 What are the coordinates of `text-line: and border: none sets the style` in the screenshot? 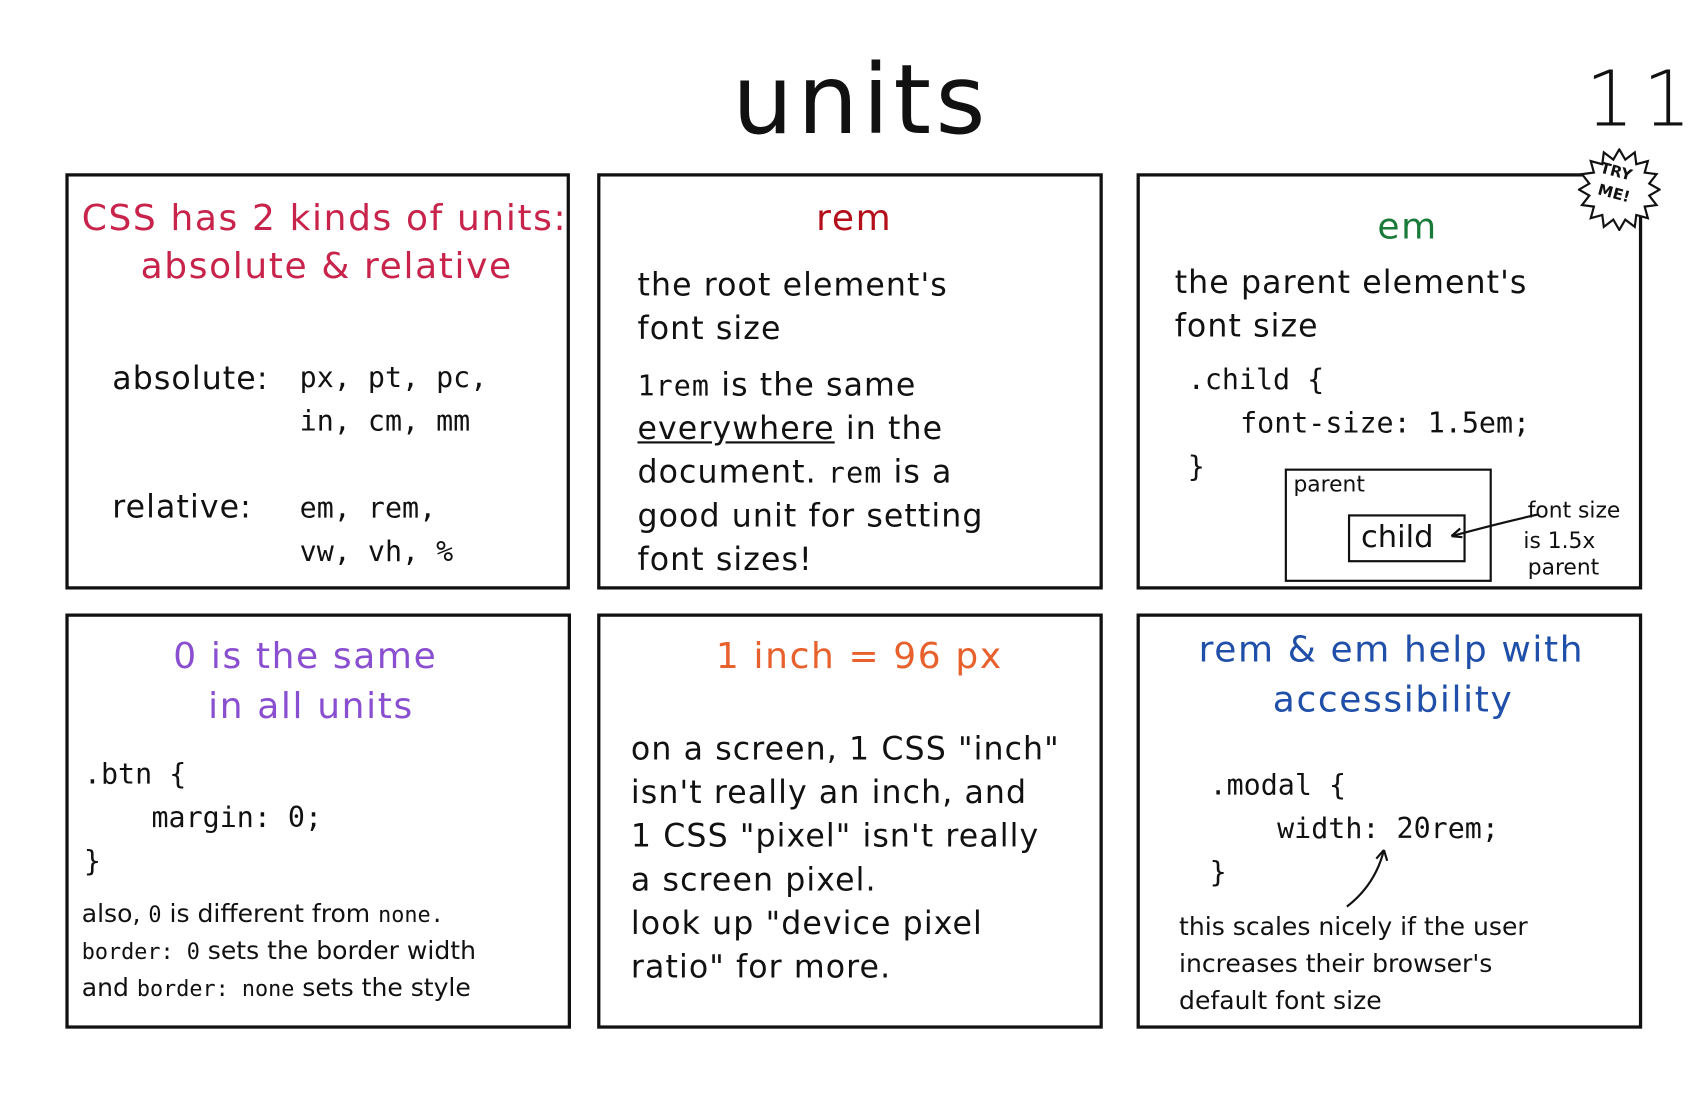 It's located at (276, 988).